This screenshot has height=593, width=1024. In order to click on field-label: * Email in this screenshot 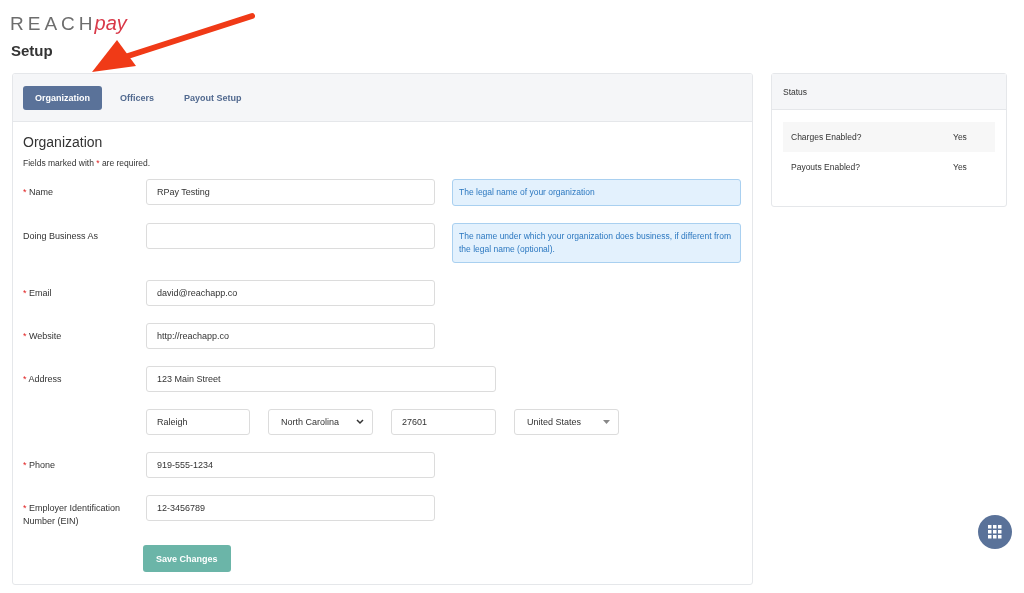, I will do `click(38, 293)`.